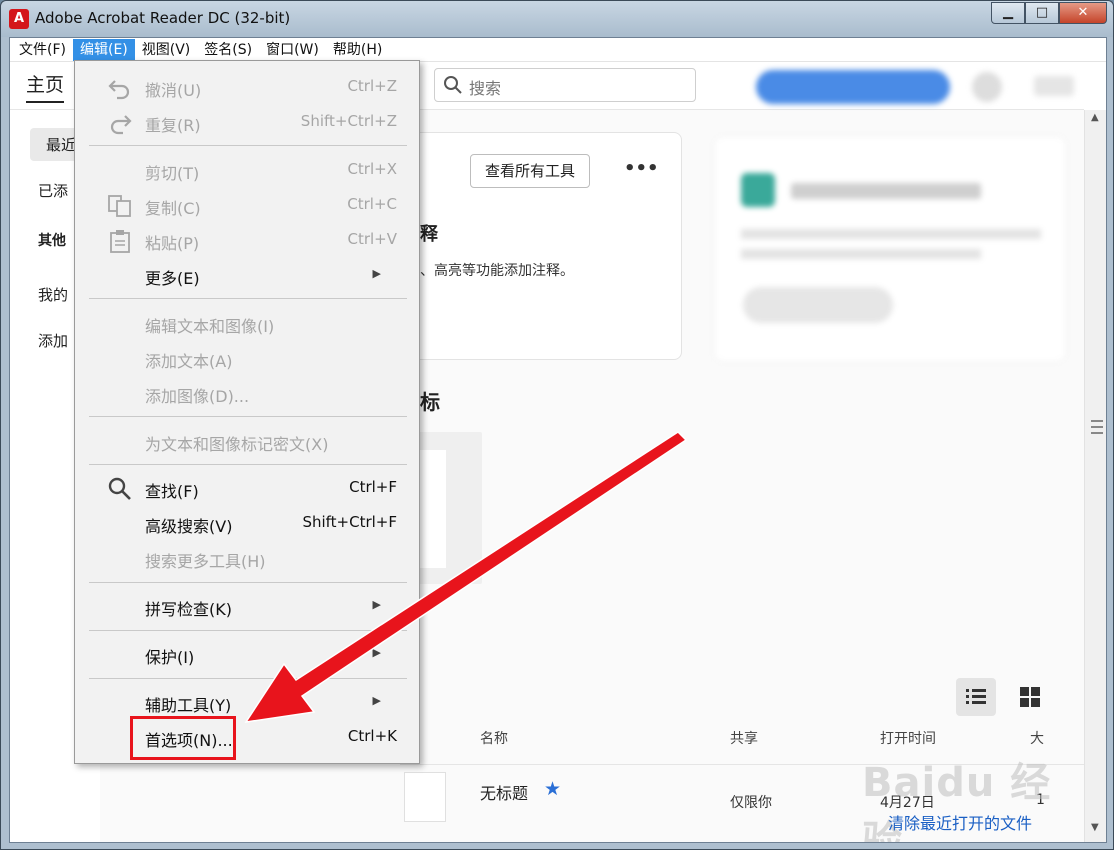 This screenshot has width=1114, height=850. I want to click on annotation-arrow-shape, so click(466, 577).